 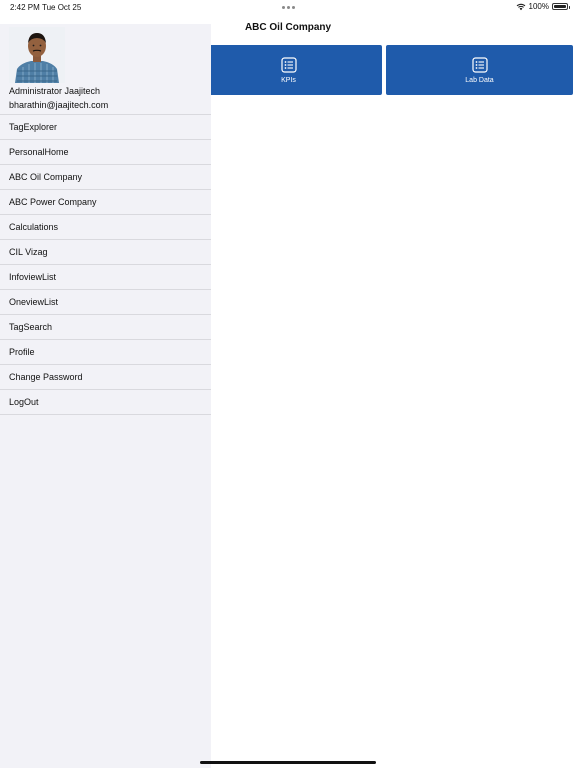 I want to click on wifi-icon, so click(x=520, y=6).